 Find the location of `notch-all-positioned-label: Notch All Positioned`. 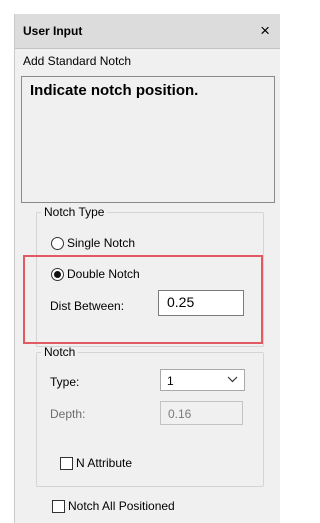

notch-all-positioned-label: Notch All Positioned is located at coordinates (121, 506).